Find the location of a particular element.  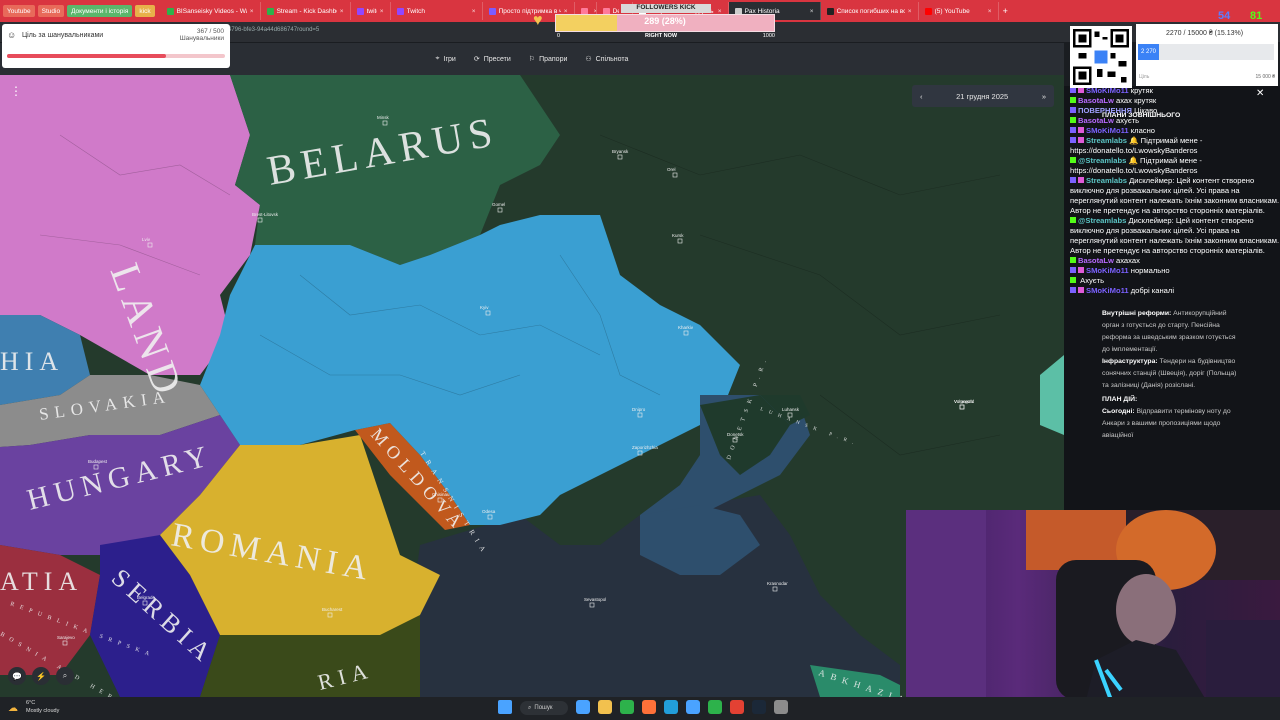

search-icon: ⌕ is located at coordinates (530, 707).